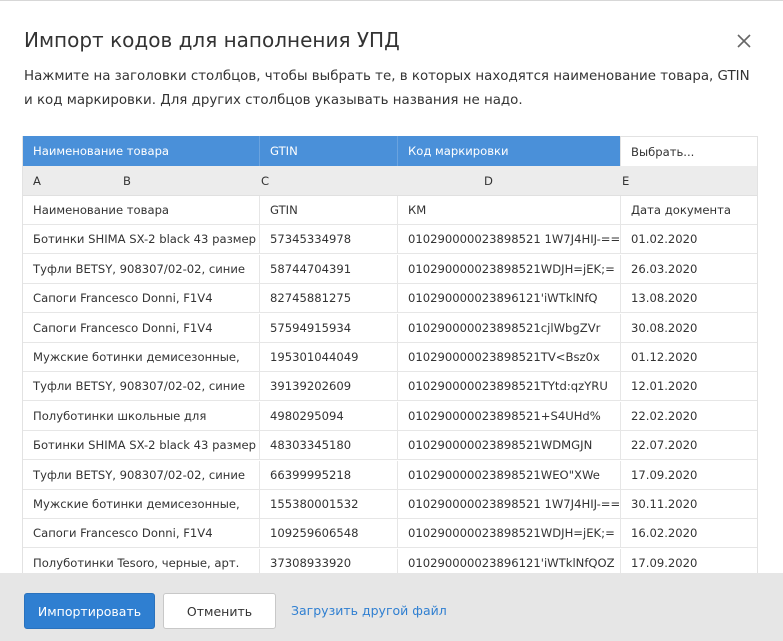 Image resolution: width=783 pixels, height=641 pixels. Describe the element at coordinates (89, 611) in the screenshot. I see `import-button: Импортировать` at that location.